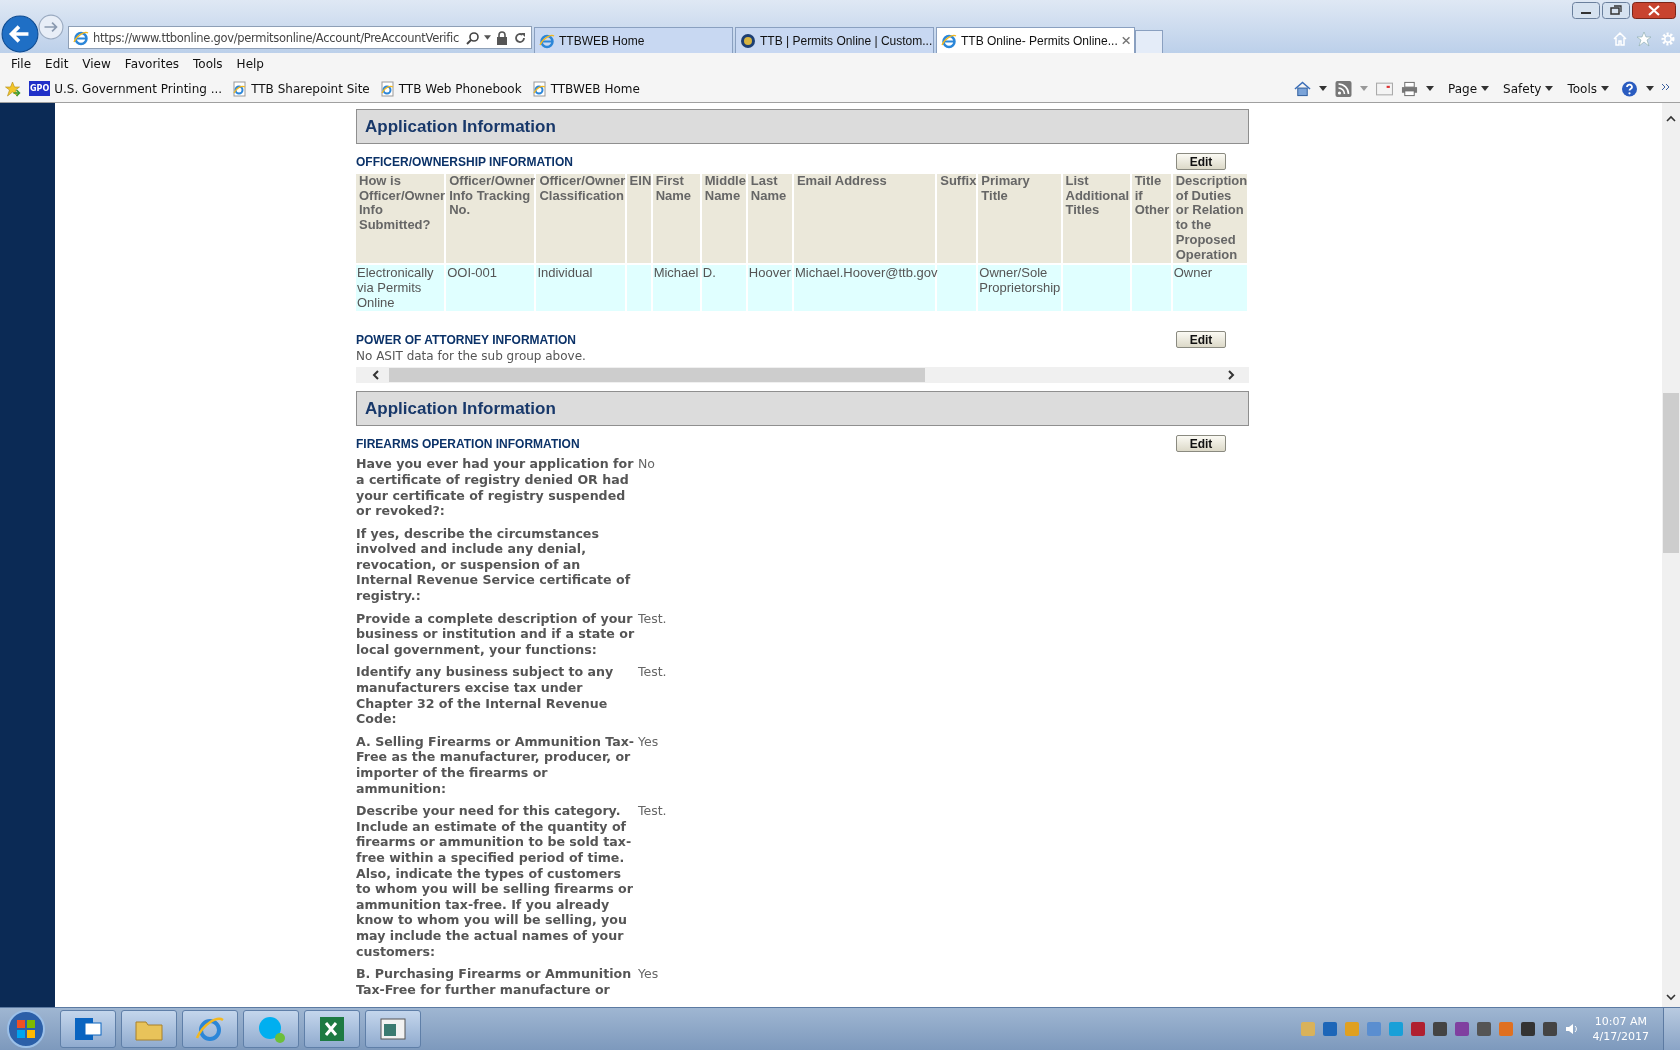  What do you see at coordinates (769, 273) in the screenshot?
I see `table-cell: Hoover` at bounding box center [769, 273].